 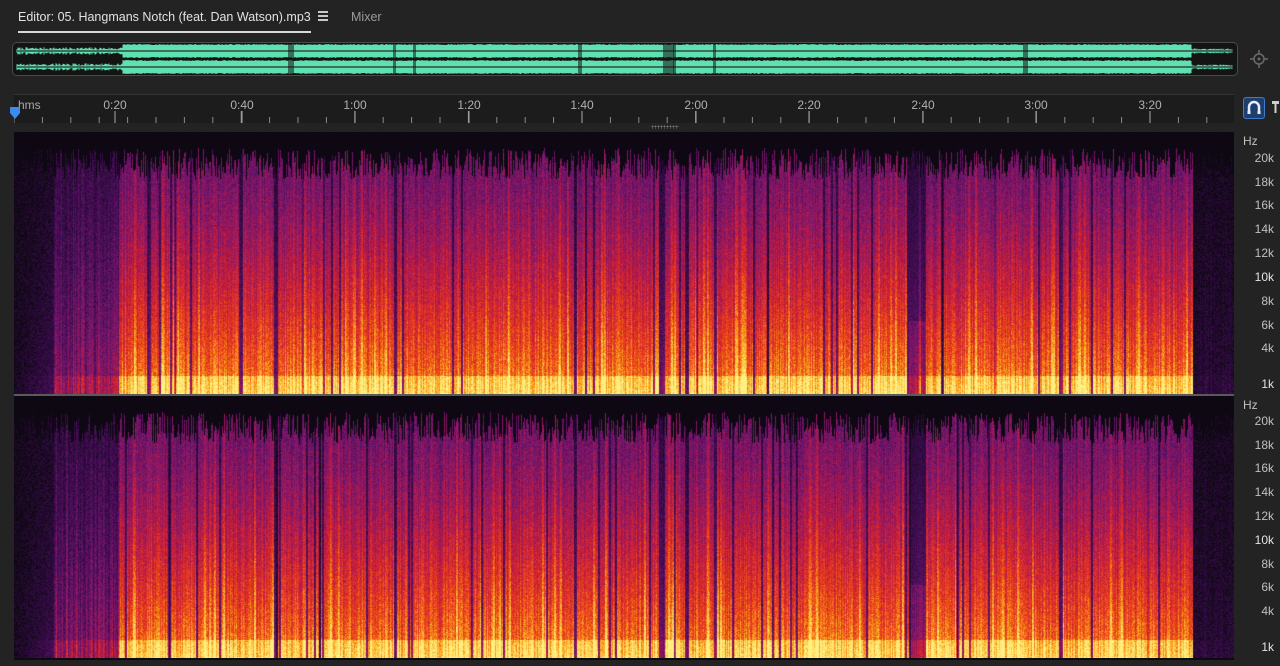 What do you see at coordinates (1275, 108) in the screenshot?
I see `pin-icon` at bounding box center [1275, 108].